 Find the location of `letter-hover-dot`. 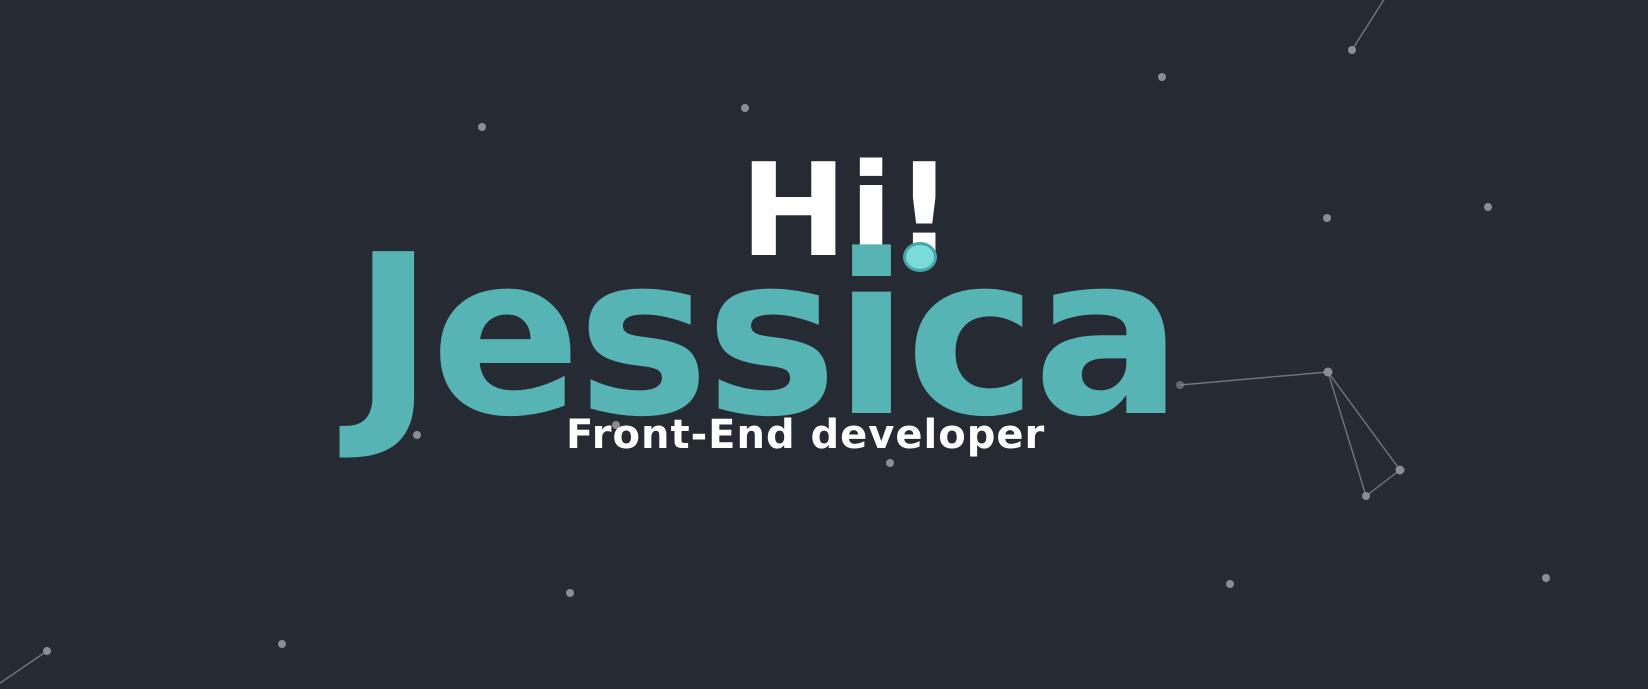

letter-hover-dot is located at coordinates (920, 257).